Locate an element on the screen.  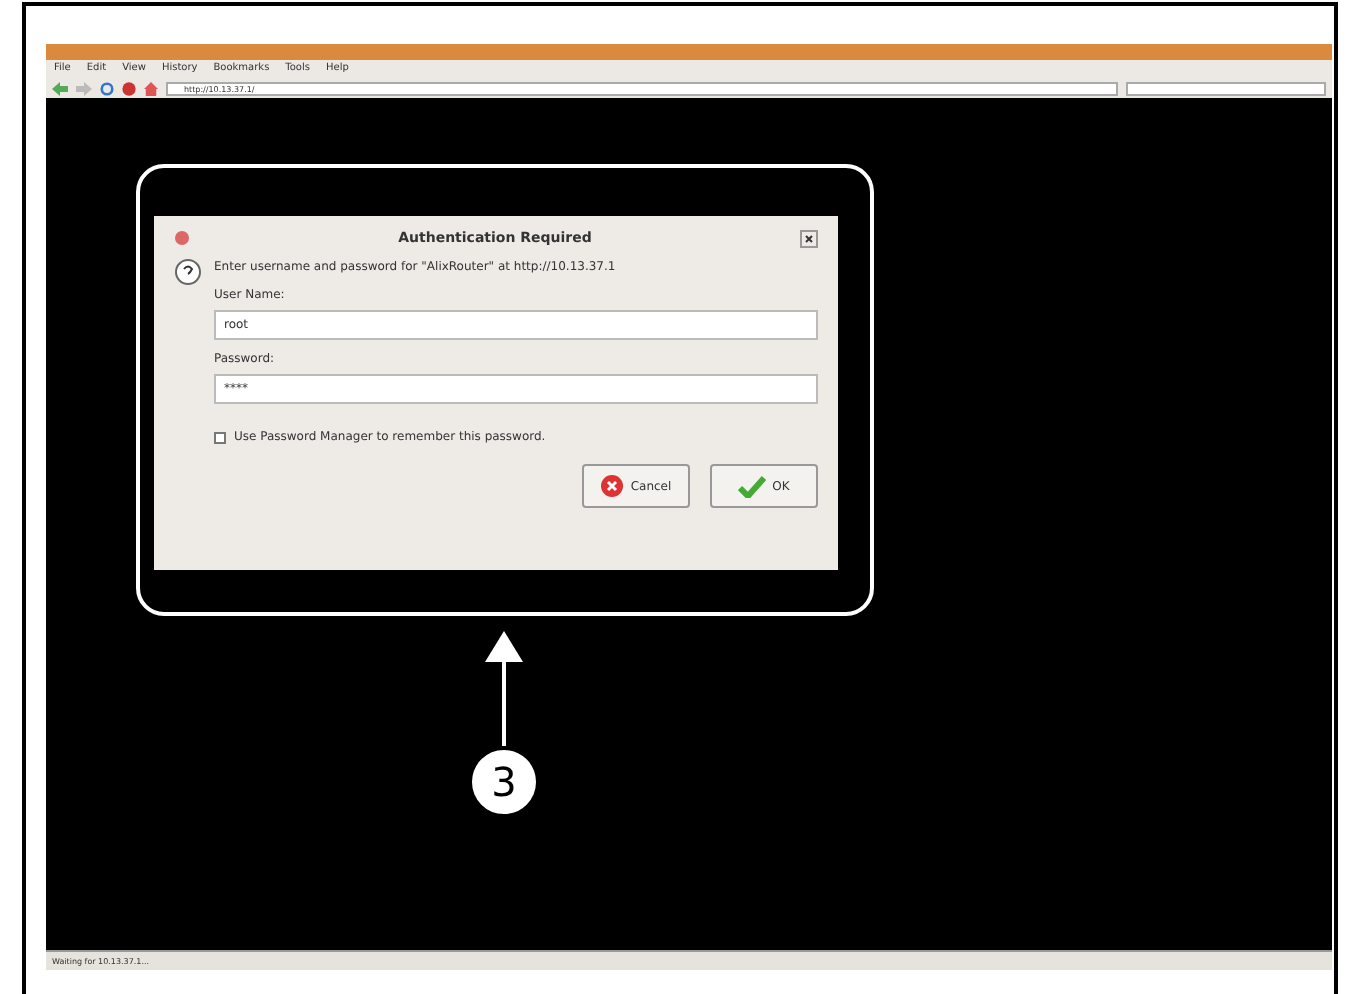
search-field is located at coordinates (1226, 88).